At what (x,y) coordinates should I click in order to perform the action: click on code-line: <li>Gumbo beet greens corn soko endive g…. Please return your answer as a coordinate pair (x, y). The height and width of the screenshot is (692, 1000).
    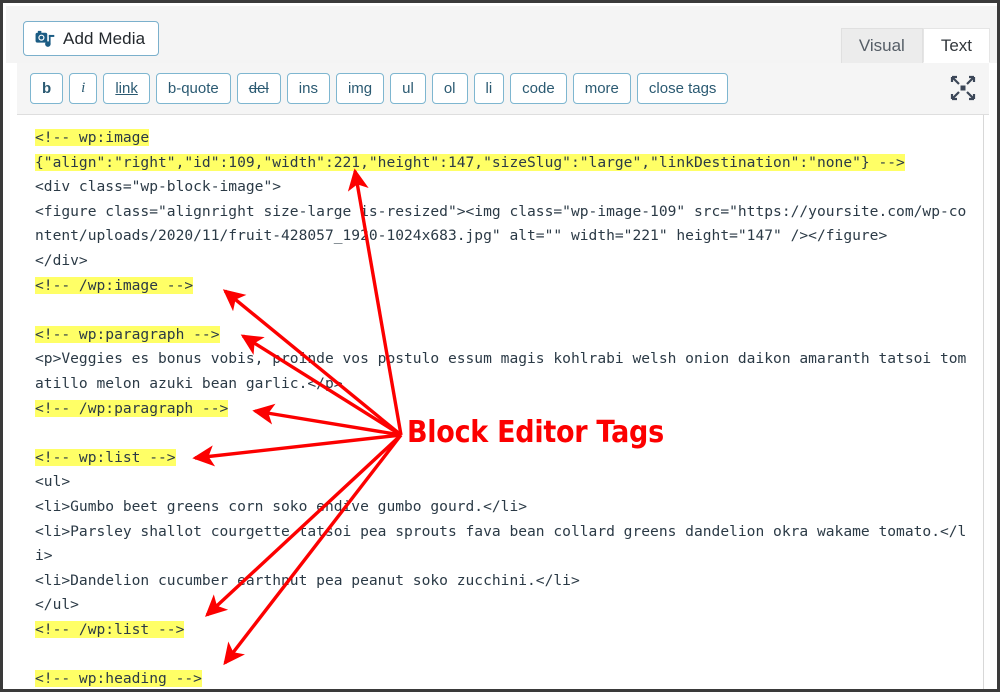
    Looking at the image, I should click on (281, 506).